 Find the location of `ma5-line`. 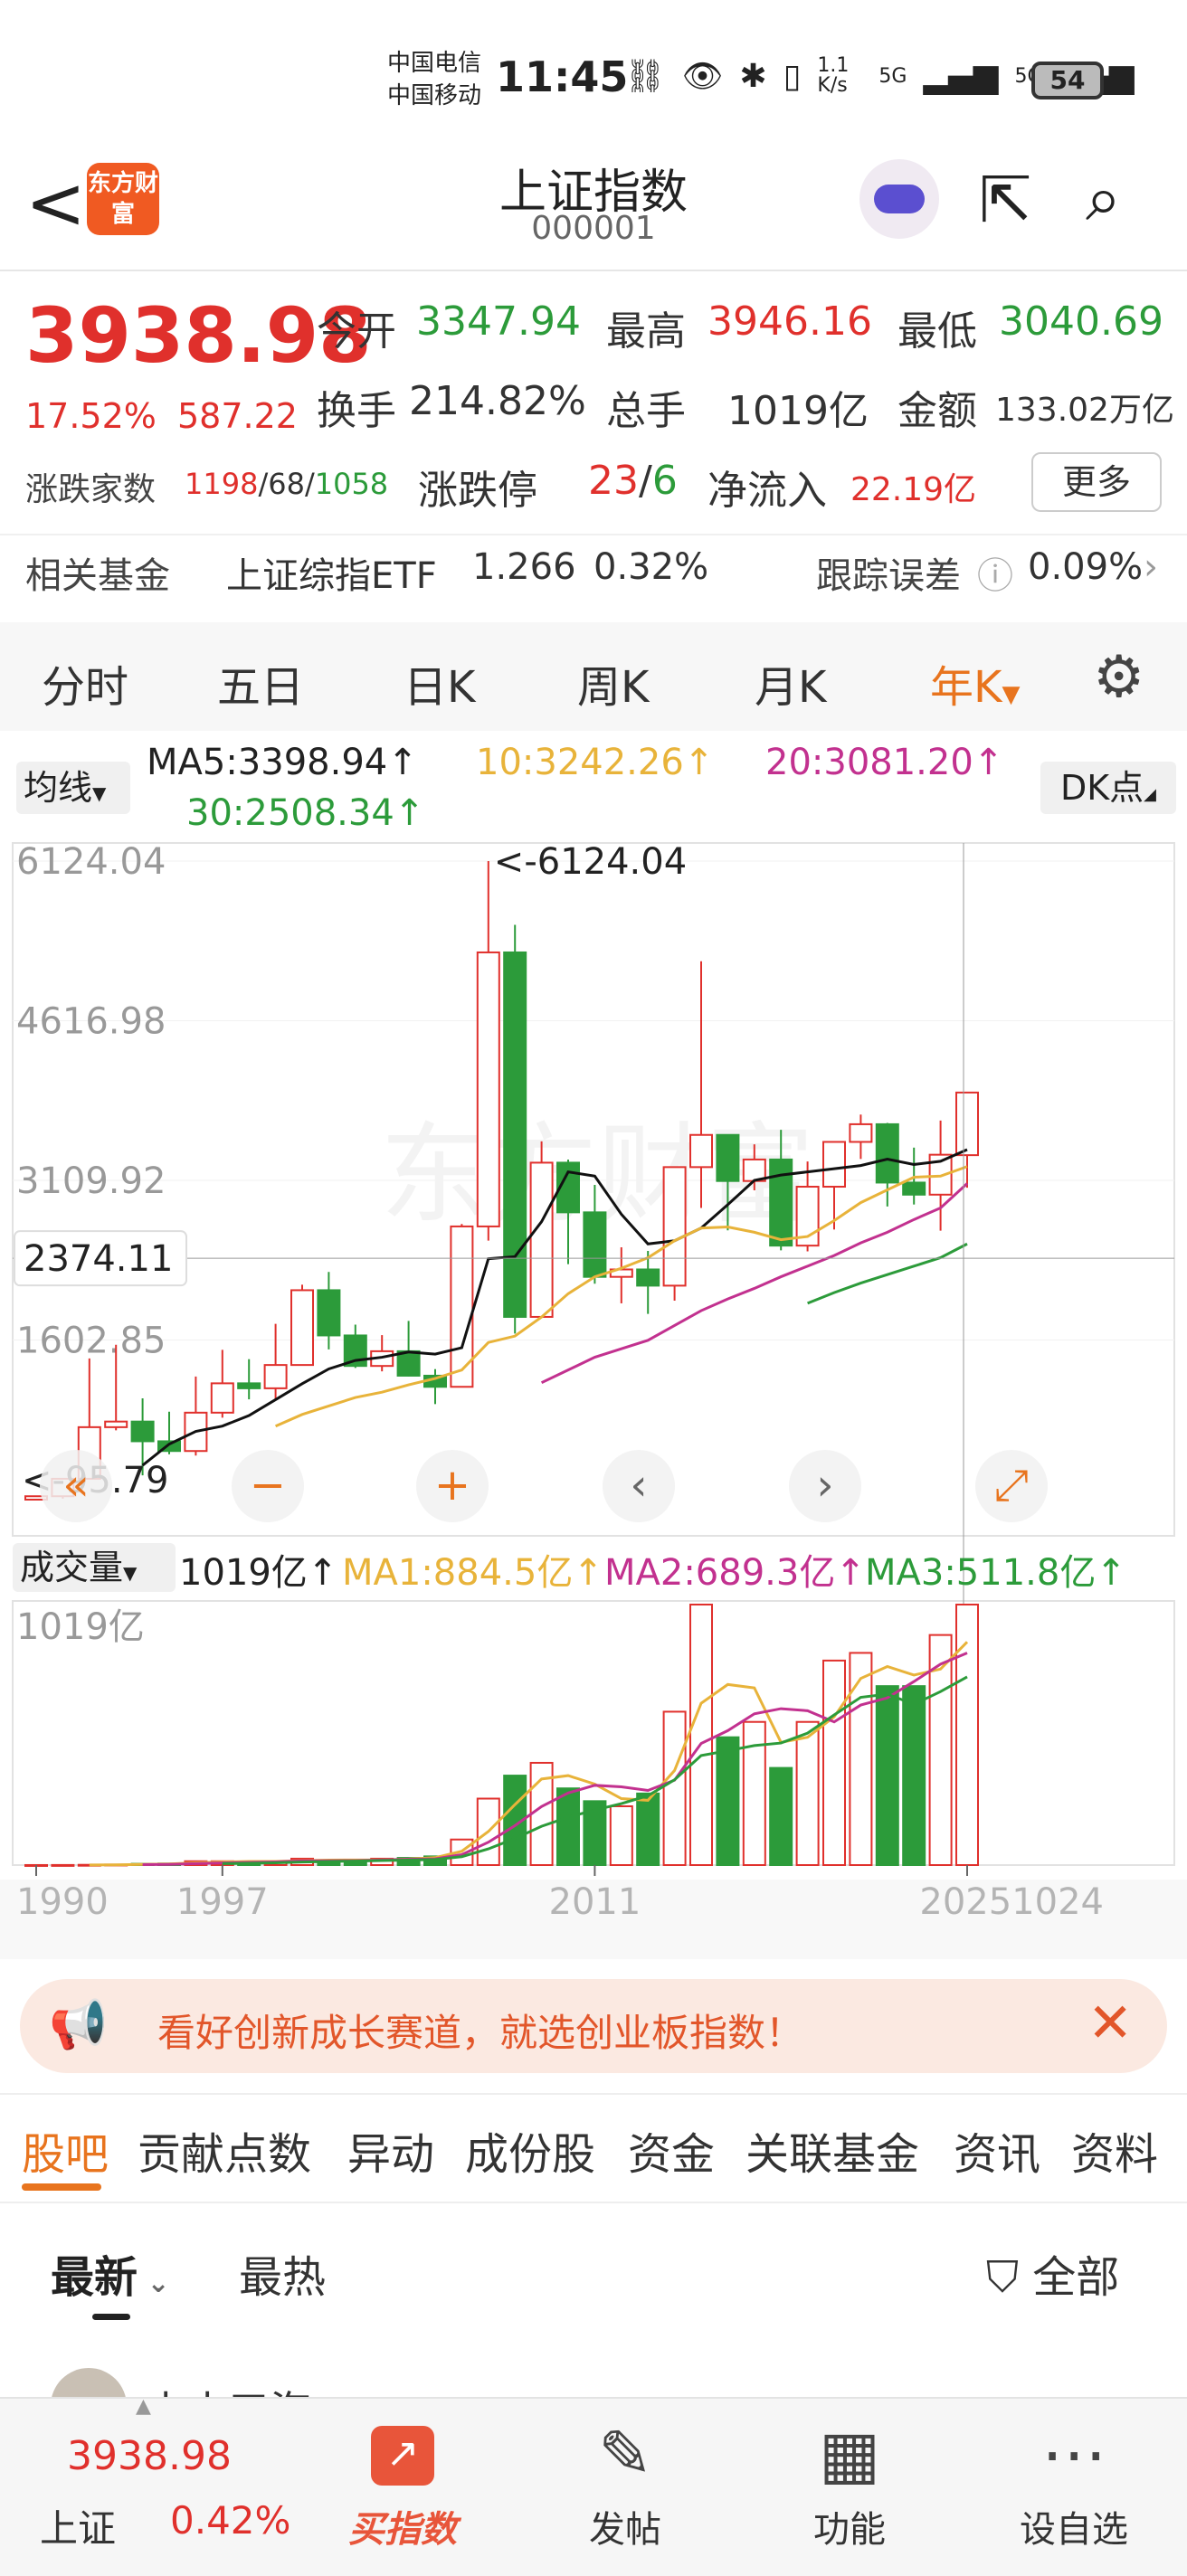

ma5-line is located at coordinates (554, 1308).